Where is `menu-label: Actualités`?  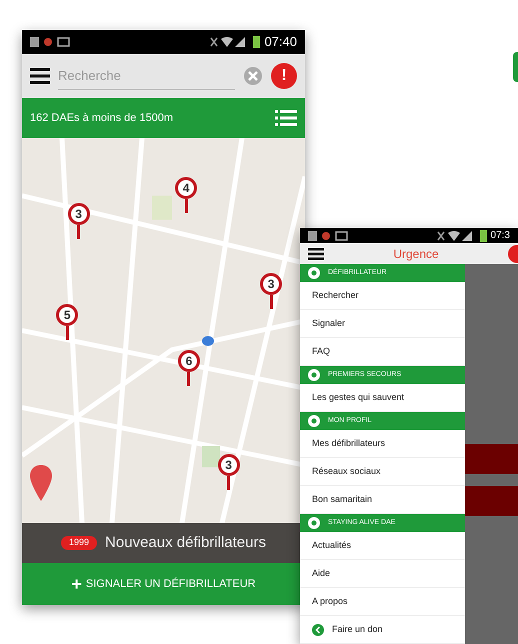 menu-label: Actualités is located at coordinates (332, 545).